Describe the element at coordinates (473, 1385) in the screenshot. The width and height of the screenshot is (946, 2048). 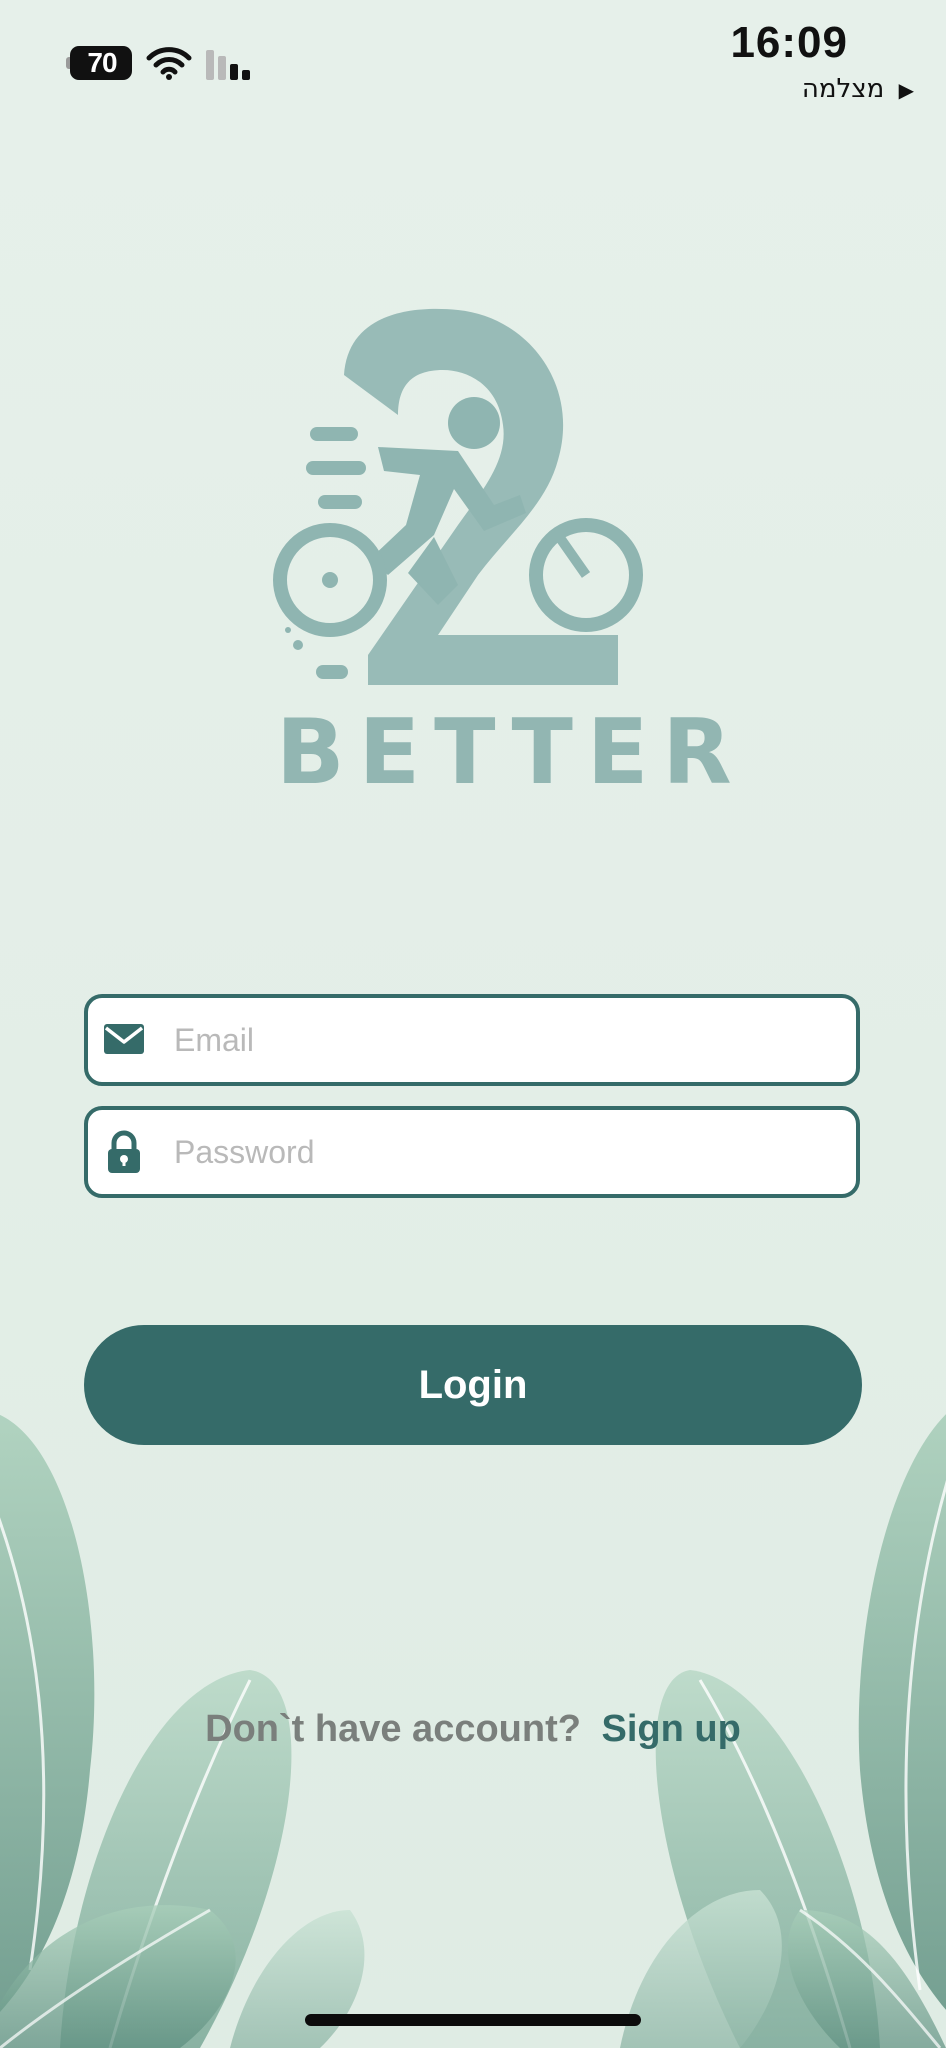
I see `login-button: Login` at that location.